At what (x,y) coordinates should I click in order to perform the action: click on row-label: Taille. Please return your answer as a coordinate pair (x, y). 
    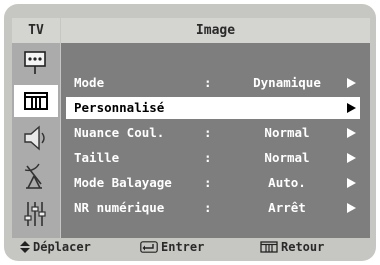
    Looking at the image, I should click on (97, 157).